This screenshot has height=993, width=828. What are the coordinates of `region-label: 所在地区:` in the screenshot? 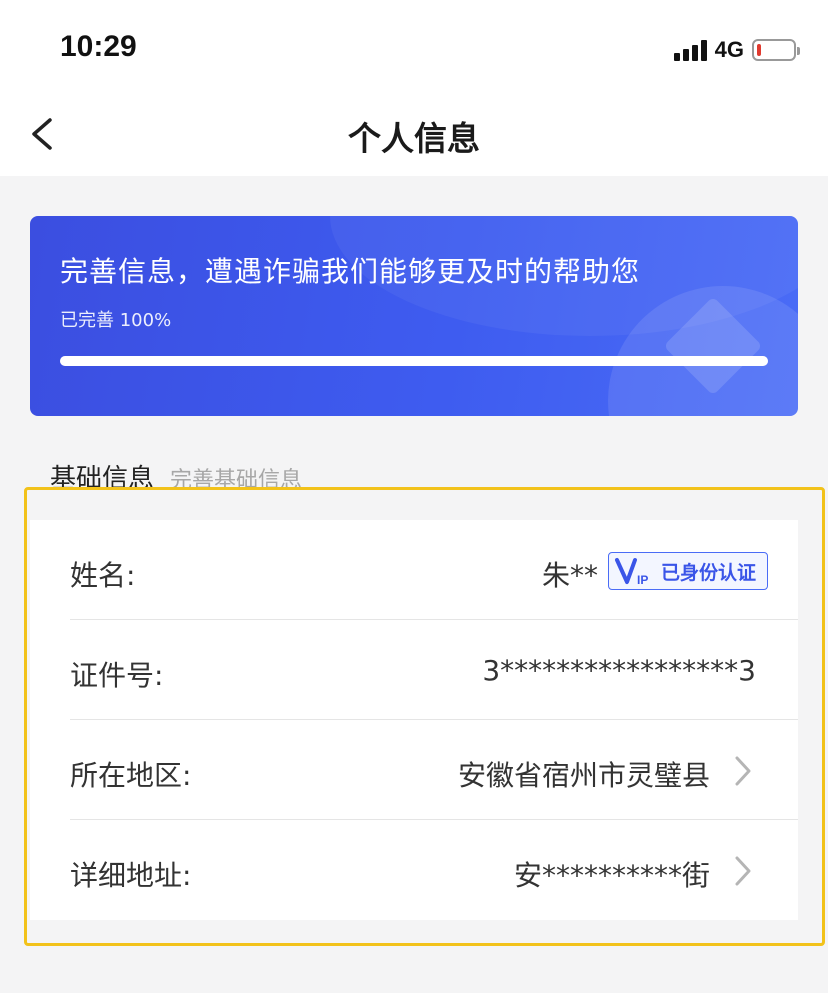 It's located at (131, 775).